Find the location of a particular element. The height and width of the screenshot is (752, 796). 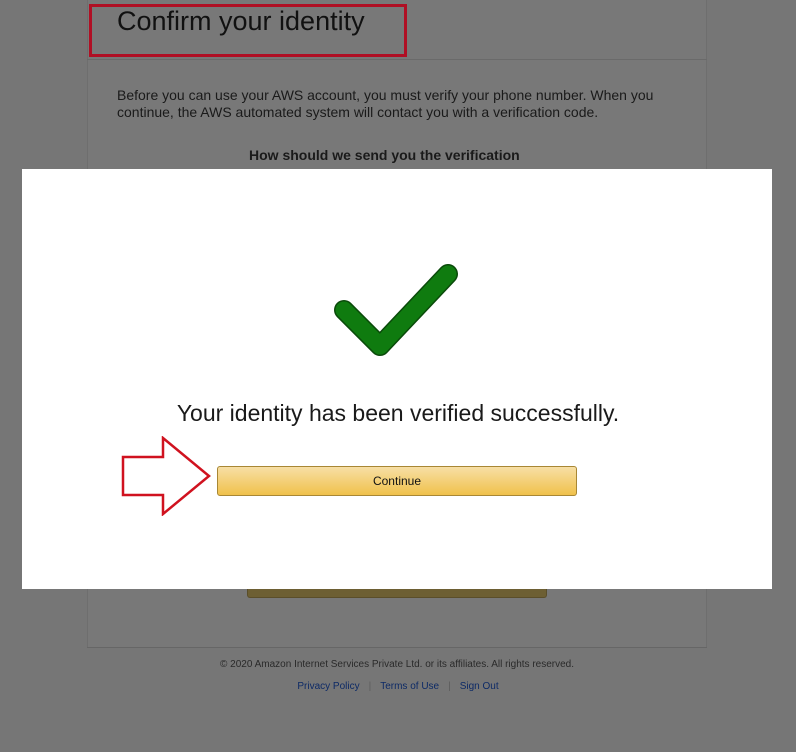

terms-of-use-link: Terms of Use is located at coordinates (409, 686).